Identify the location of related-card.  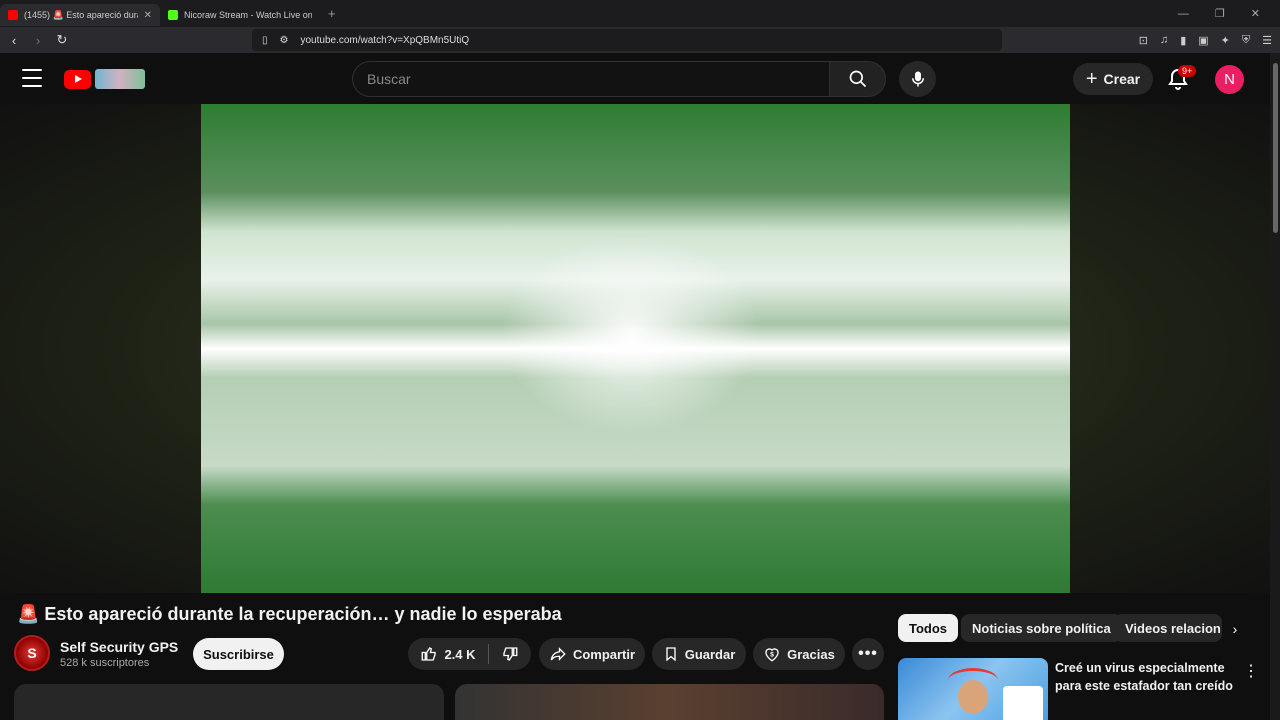
(669, 702).